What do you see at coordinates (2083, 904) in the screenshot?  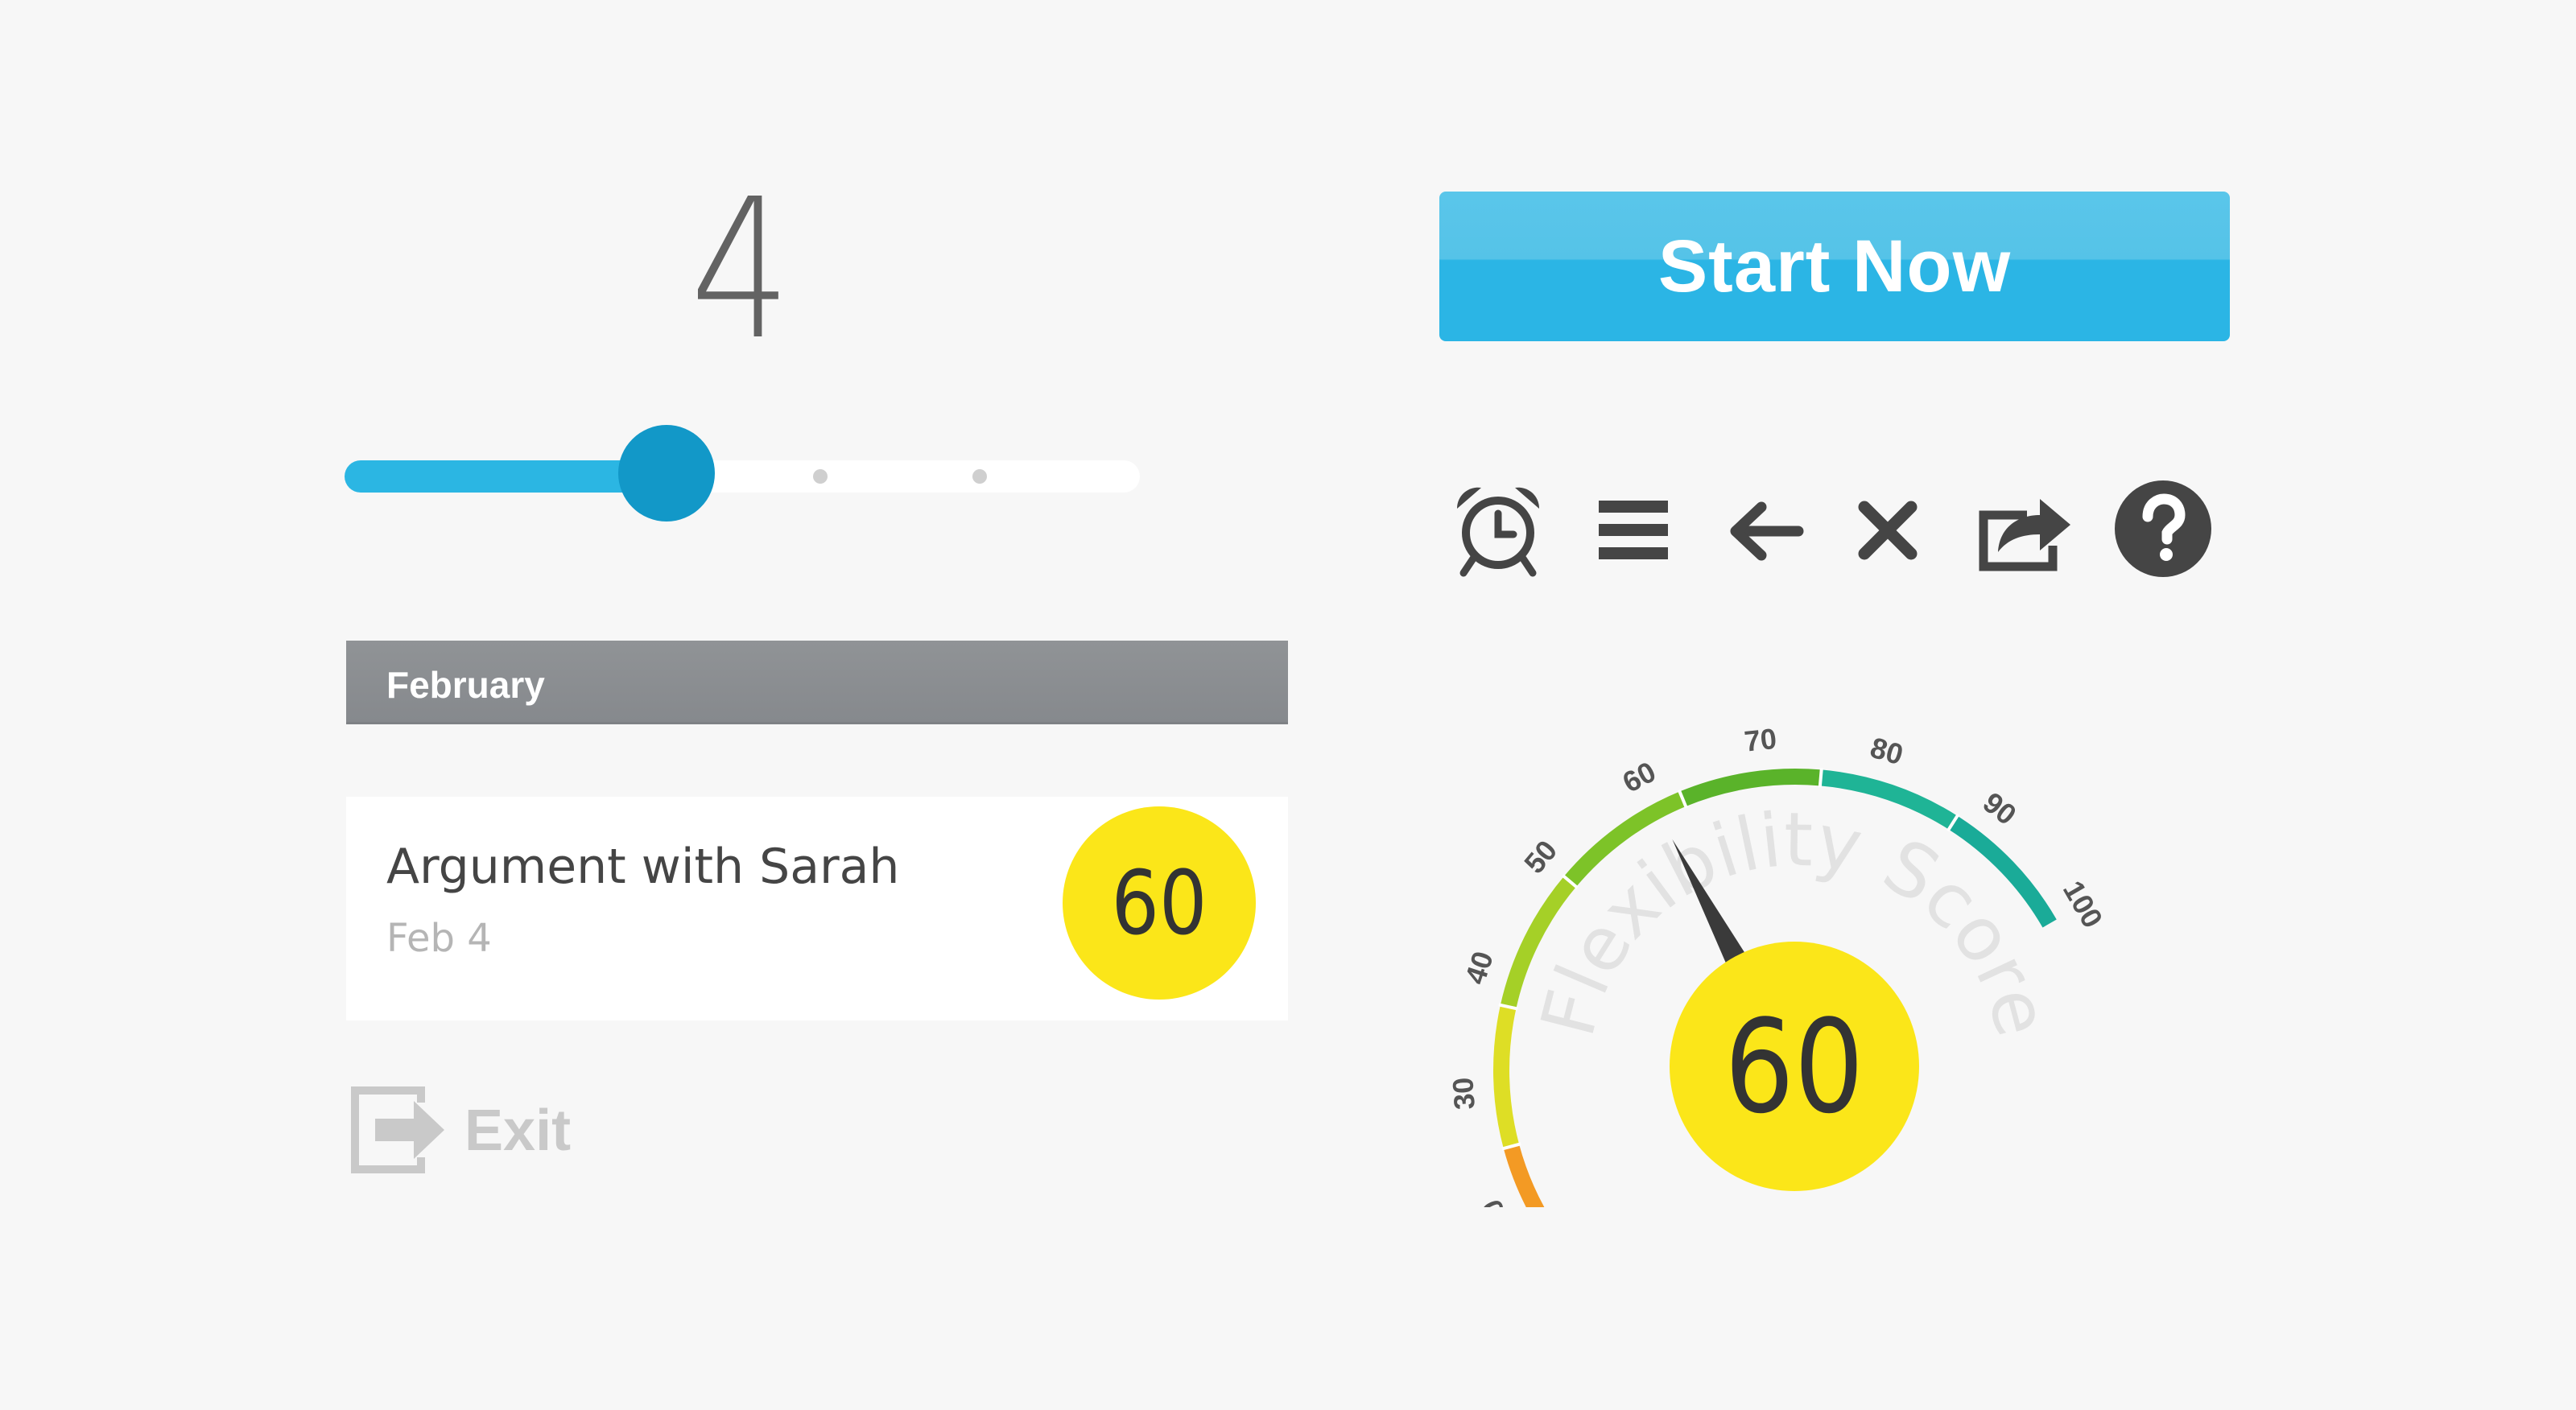 I see `gauge-tick-label: 100` at bounding box center [2083, 904].